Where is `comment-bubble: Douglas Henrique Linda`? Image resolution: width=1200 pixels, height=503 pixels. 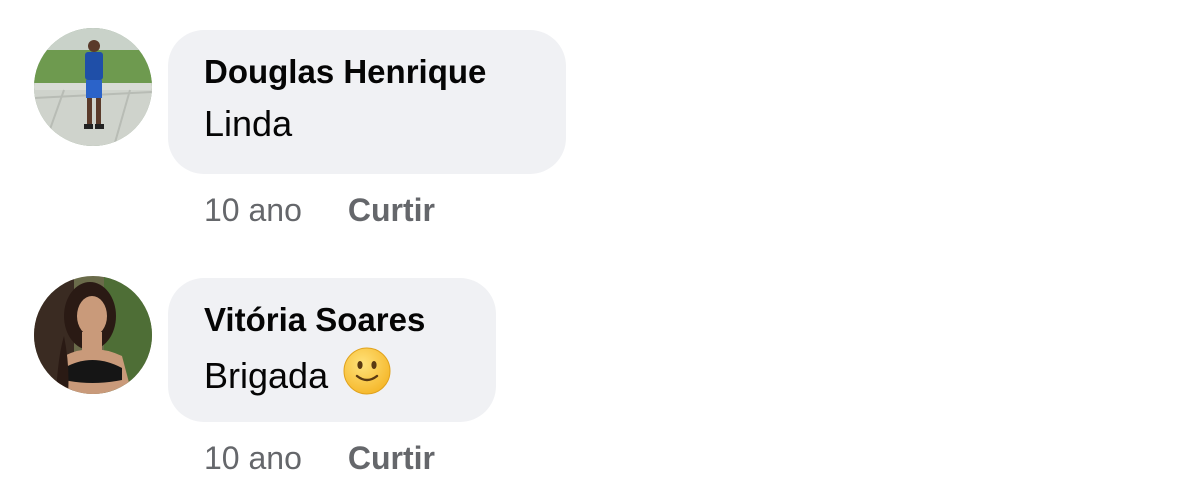 comment-bubble: Douglas Henrique Linda is located at coordinates (367, 102).